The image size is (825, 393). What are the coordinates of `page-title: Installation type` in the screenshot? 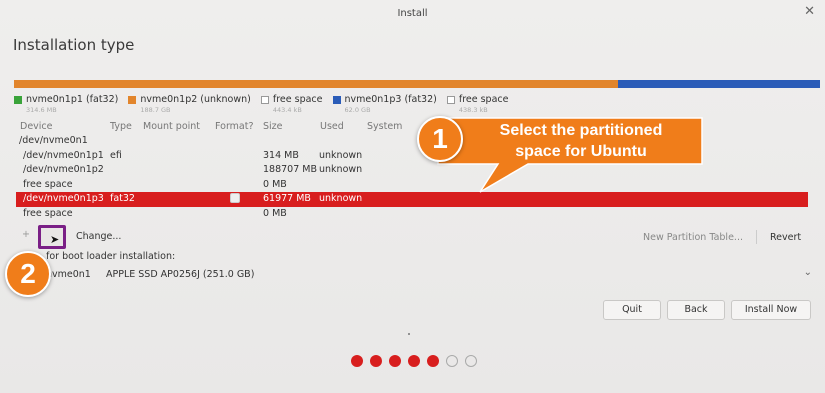 It's located at (74, 45).